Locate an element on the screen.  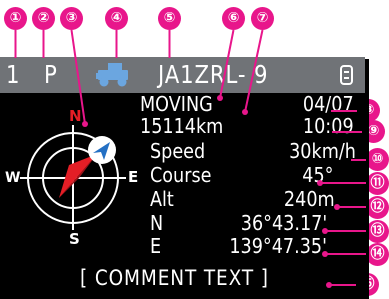
heading-arrow-icon is located at coordinates (78, 176).